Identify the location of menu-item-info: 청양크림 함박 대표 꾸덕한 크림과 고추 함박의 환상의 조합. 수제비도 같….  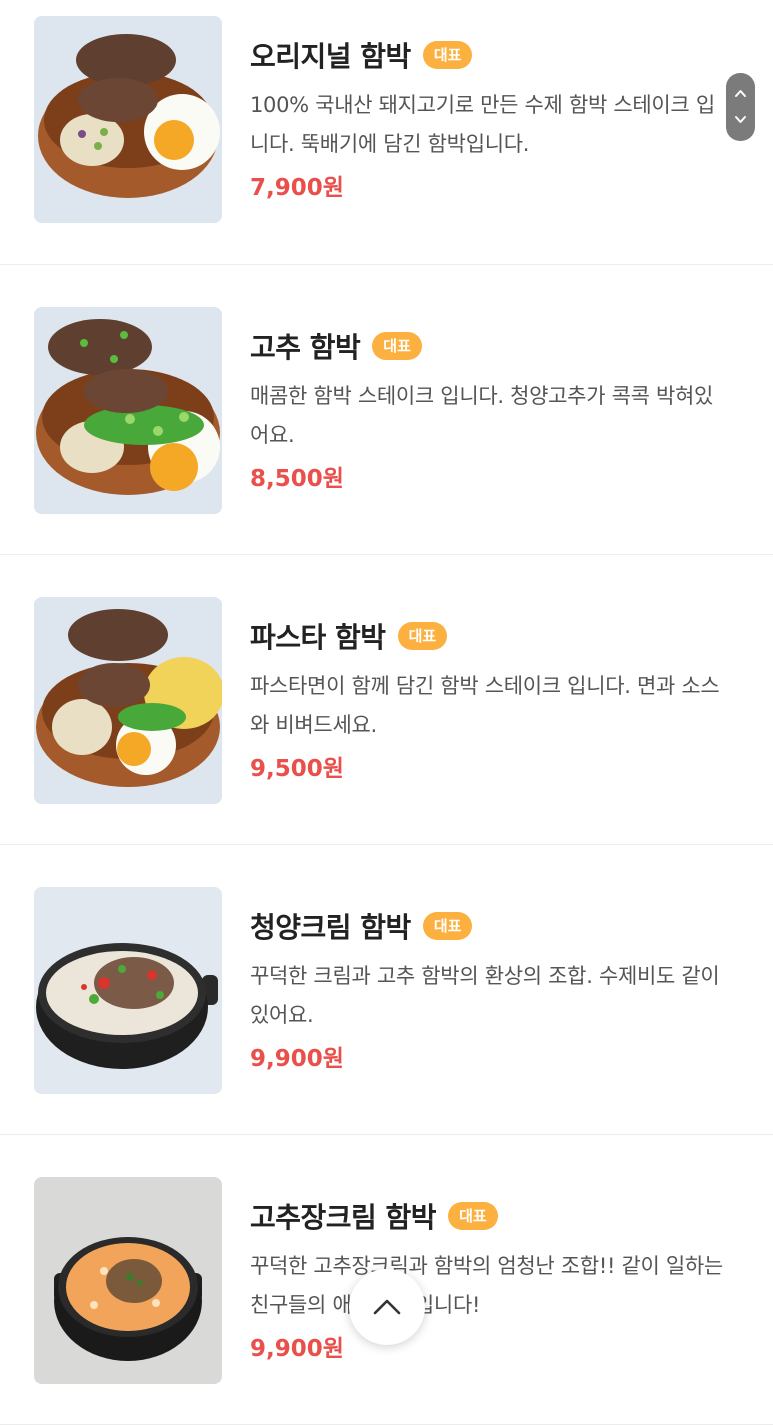
(490, 989).